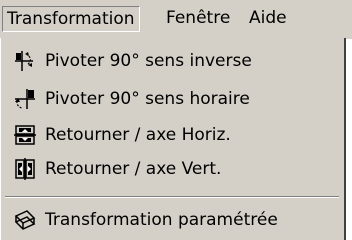 This screenshot has height=240, width=352. Describe the element at coordinates (172, 197) in the screenshot. I see `menu-separator` at that location.